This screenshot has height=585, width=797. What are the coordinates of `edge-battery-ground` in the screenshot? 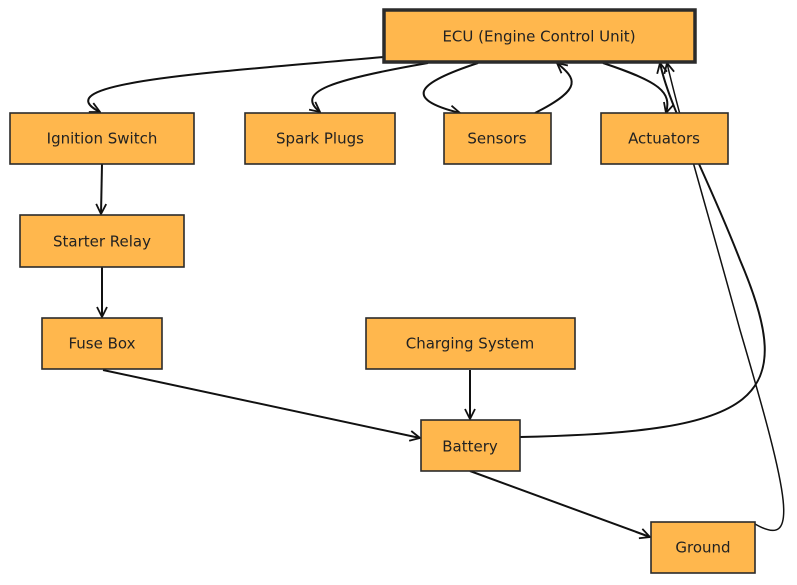 It's located at (559, 503).